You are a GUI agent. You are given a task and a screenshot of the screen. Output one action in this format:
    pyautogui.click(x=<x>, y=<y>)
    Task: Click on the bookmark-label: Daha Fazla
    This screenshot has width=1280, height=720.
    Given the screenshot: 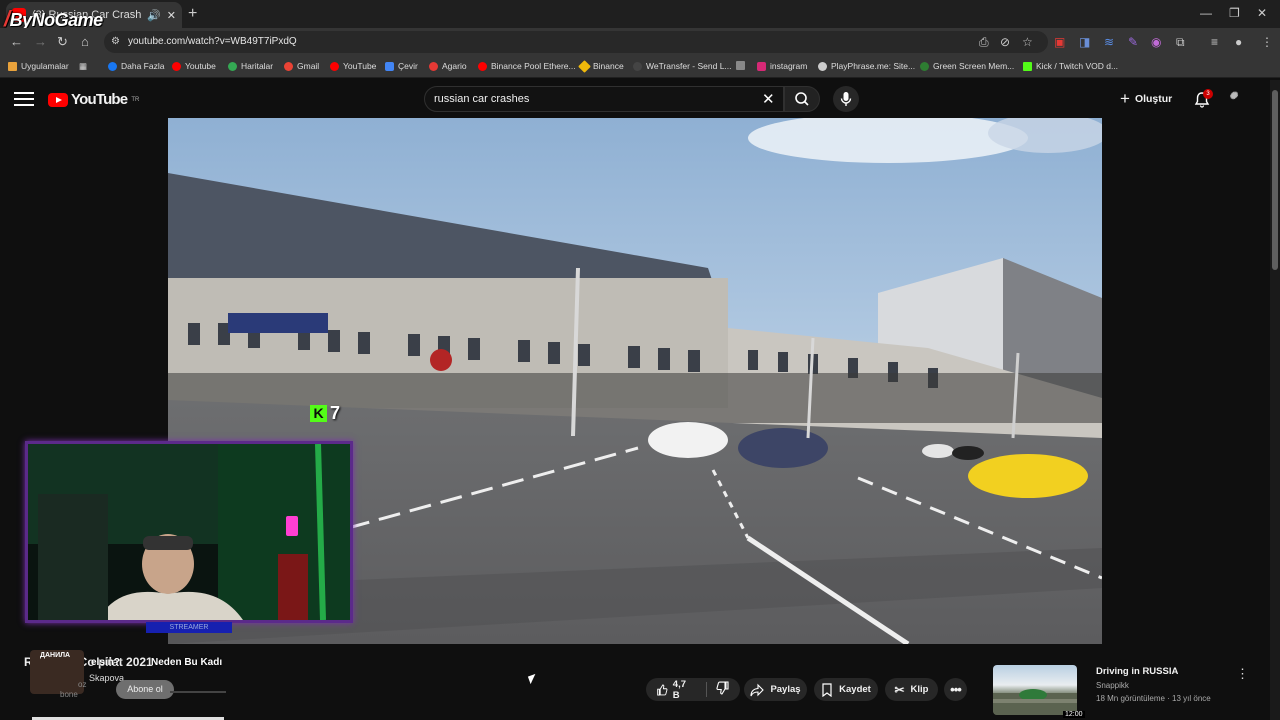 What is the action you would take?
    pyautogui.click(x=143, y=66)
    